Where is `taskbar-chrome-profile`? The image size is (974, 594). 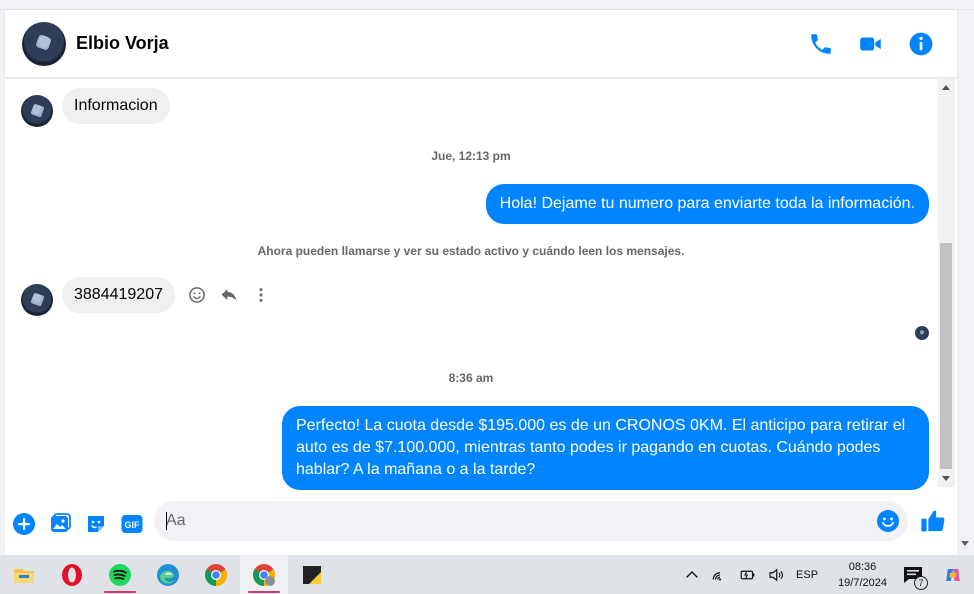
taskbar-chrome-profile is located at coordinates (264, 574).